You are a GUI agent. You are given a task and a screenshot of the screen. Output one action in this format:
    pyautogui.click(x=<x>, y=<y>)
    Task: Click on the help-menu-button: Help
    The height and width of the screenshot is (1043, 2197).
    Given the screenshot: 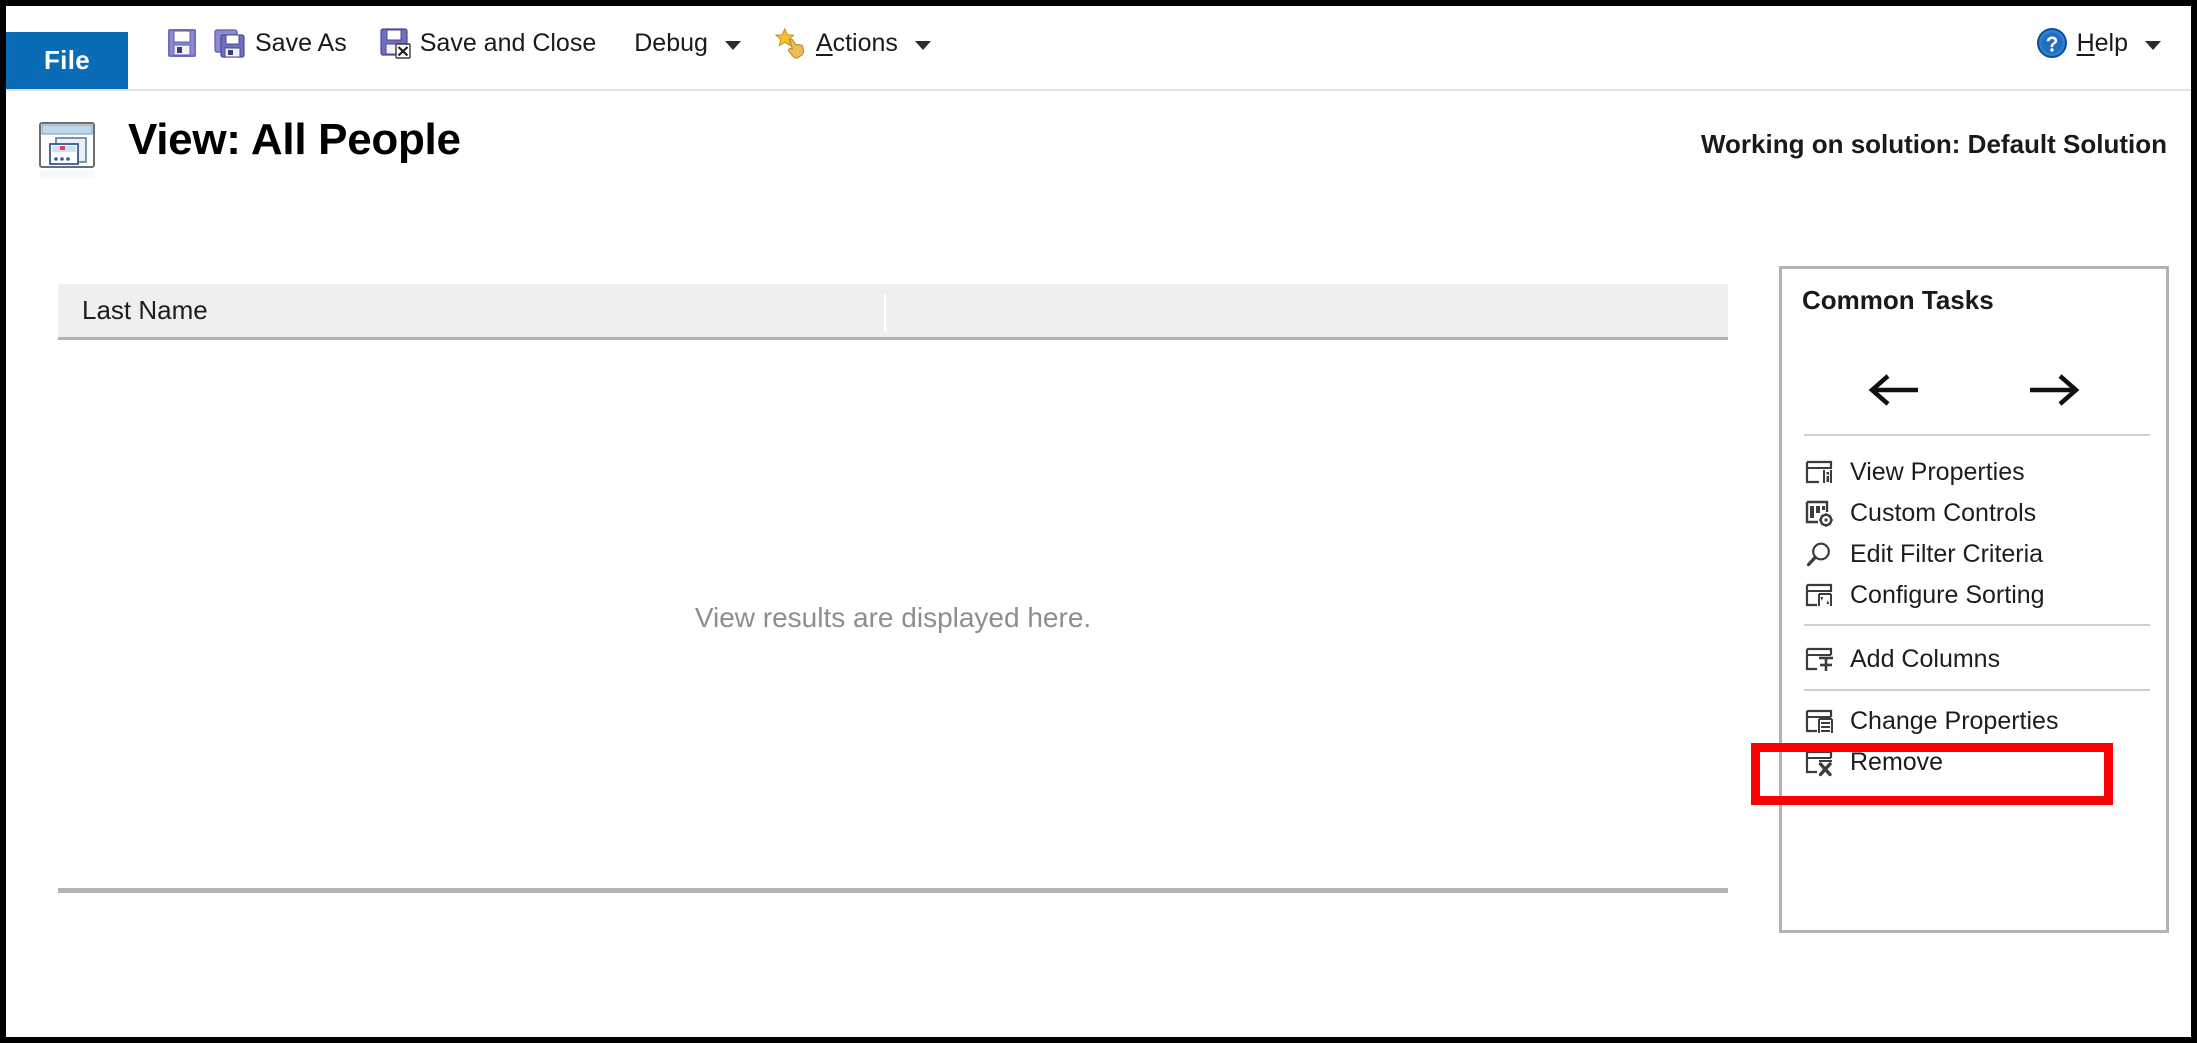 What is the action you would take?
    pyautogui.click(x=2098, y=43)
    